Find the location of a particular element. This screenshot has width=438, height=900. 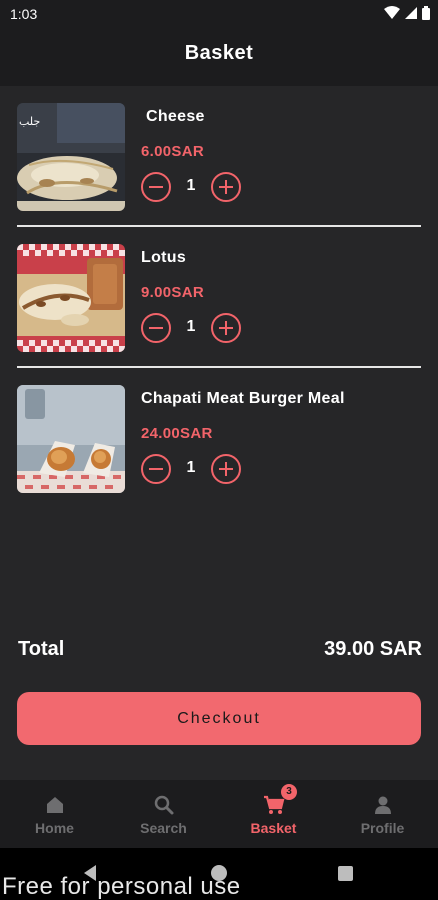

status-icons is located at coordinates (407, 13).